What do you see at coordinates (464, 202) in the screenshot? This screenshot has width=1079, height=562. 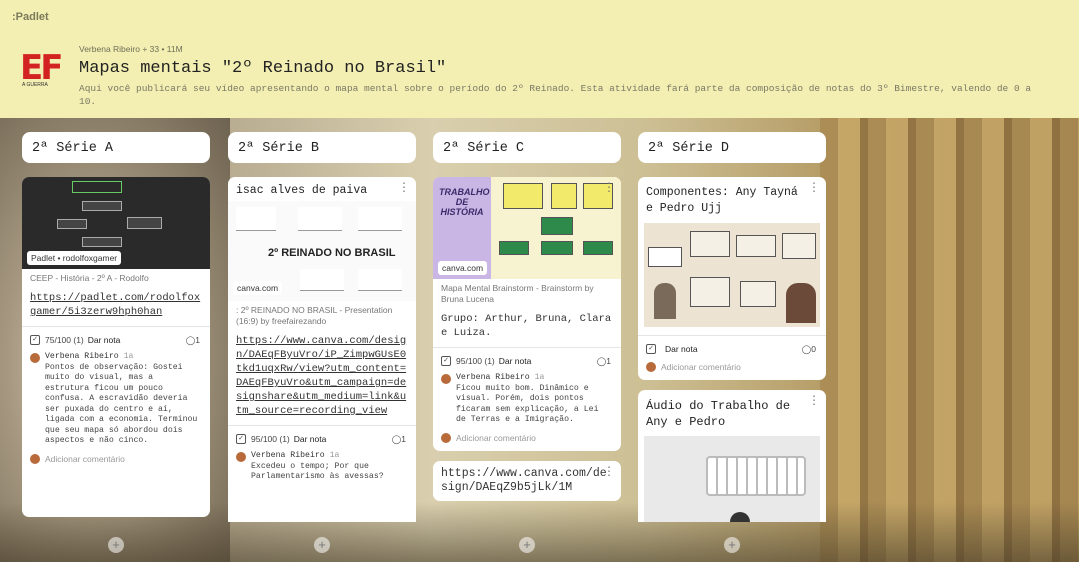 I see `thumbnail-heading: TRABALHO DE HISTÓRIA` at bounding box center [464, 202].